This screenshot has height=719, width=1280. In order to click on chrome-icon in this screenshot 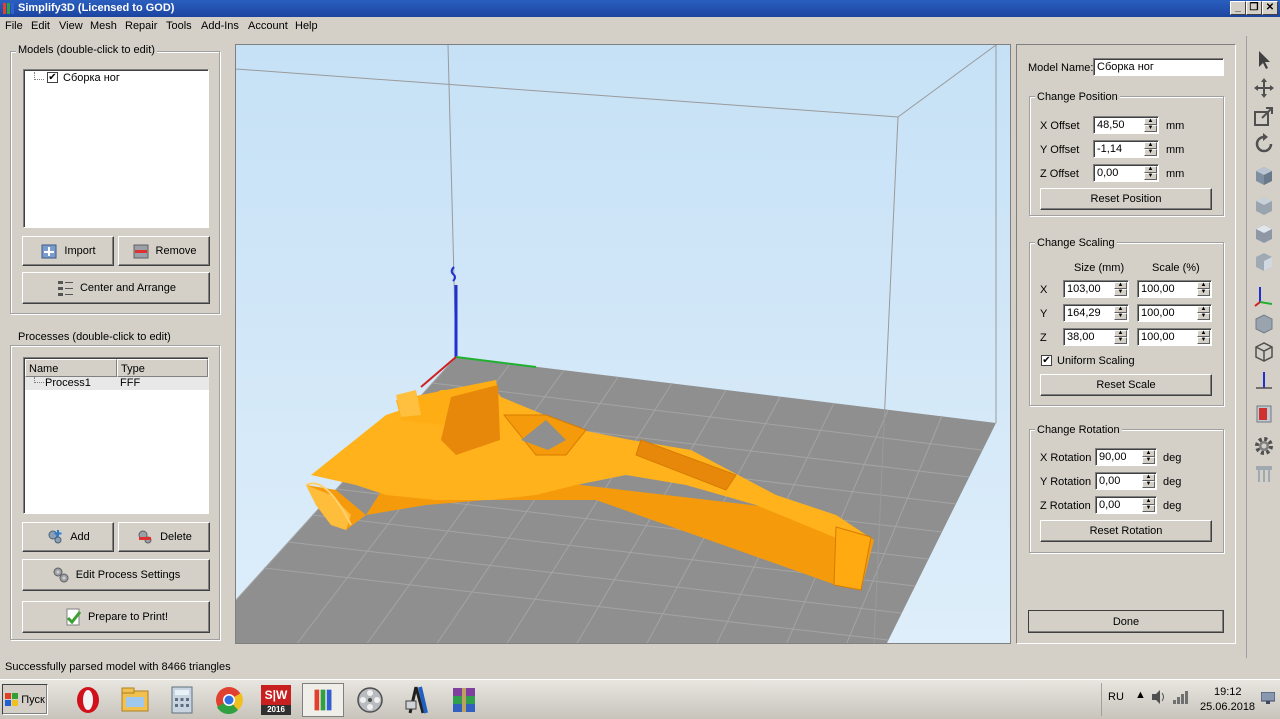, I will do `click(229, 700)`.